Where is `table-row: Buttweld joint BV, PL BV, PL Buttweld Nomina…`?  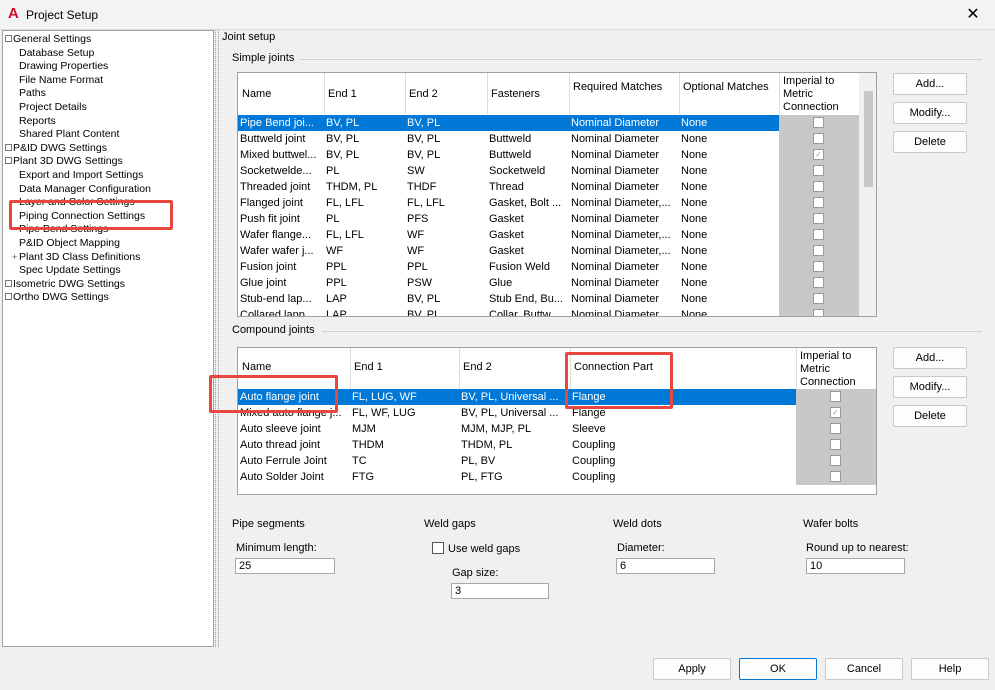 table-row: Buttweld joint BV, PL BV, PL Buttweld Nomina… is located at coordinates (508, 139).